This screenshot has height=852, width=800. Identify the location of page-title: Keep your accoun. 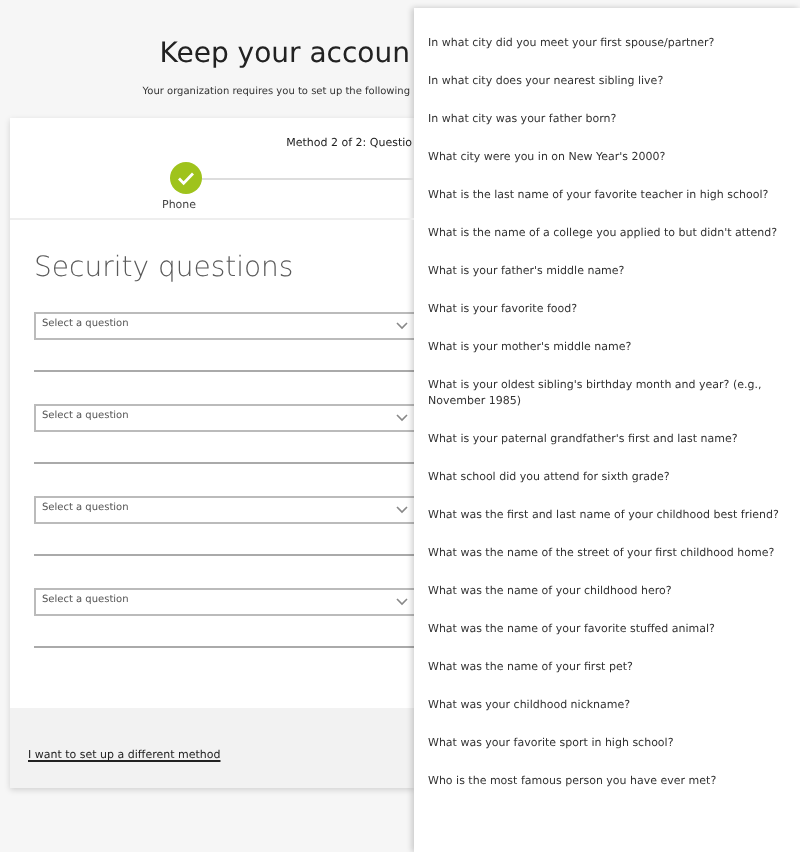
(283, 54).